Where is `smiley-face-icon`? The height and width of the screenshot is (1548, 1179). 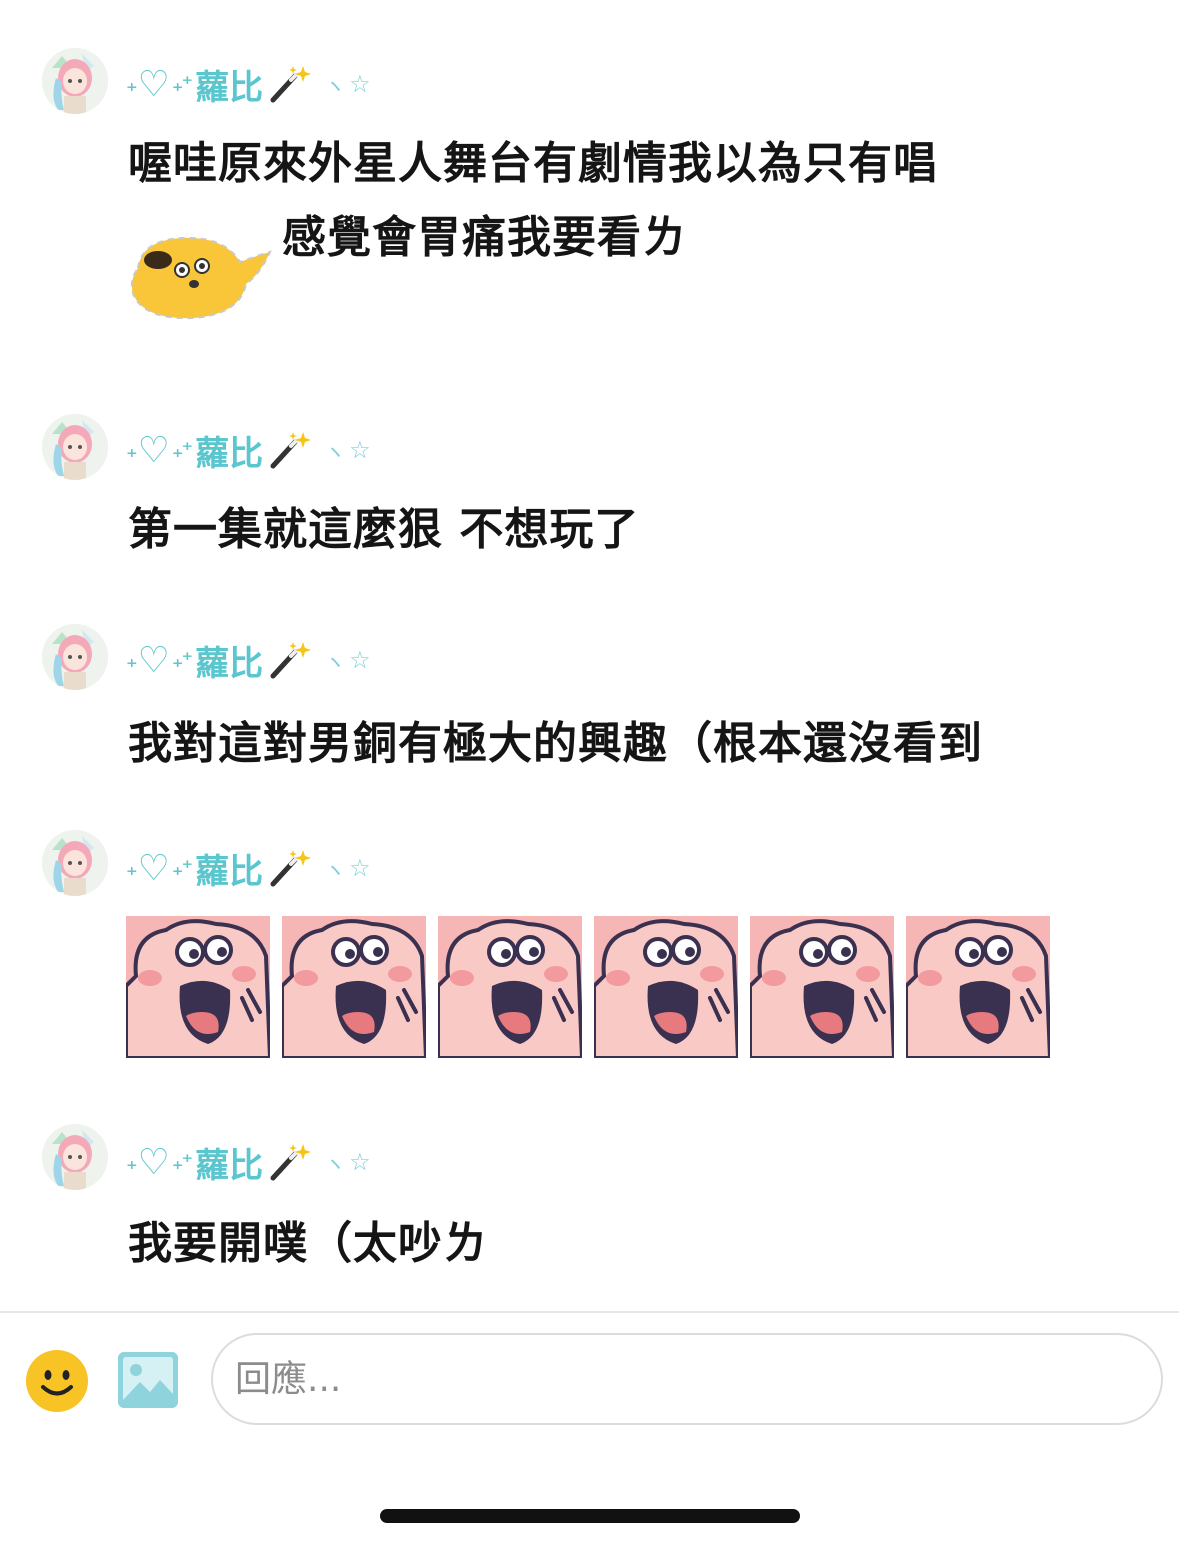 smiley-face-icon is located at coordinates (57, 1381).